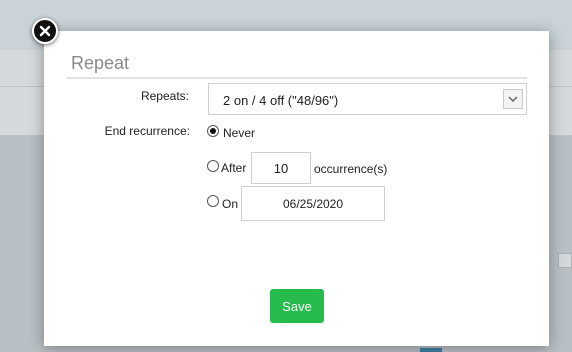 The height and width of the screenshot is (352, 572). Describe the element at coordinates (281, 168) in the screenshot. I see `occurrence-count-input` at that location.